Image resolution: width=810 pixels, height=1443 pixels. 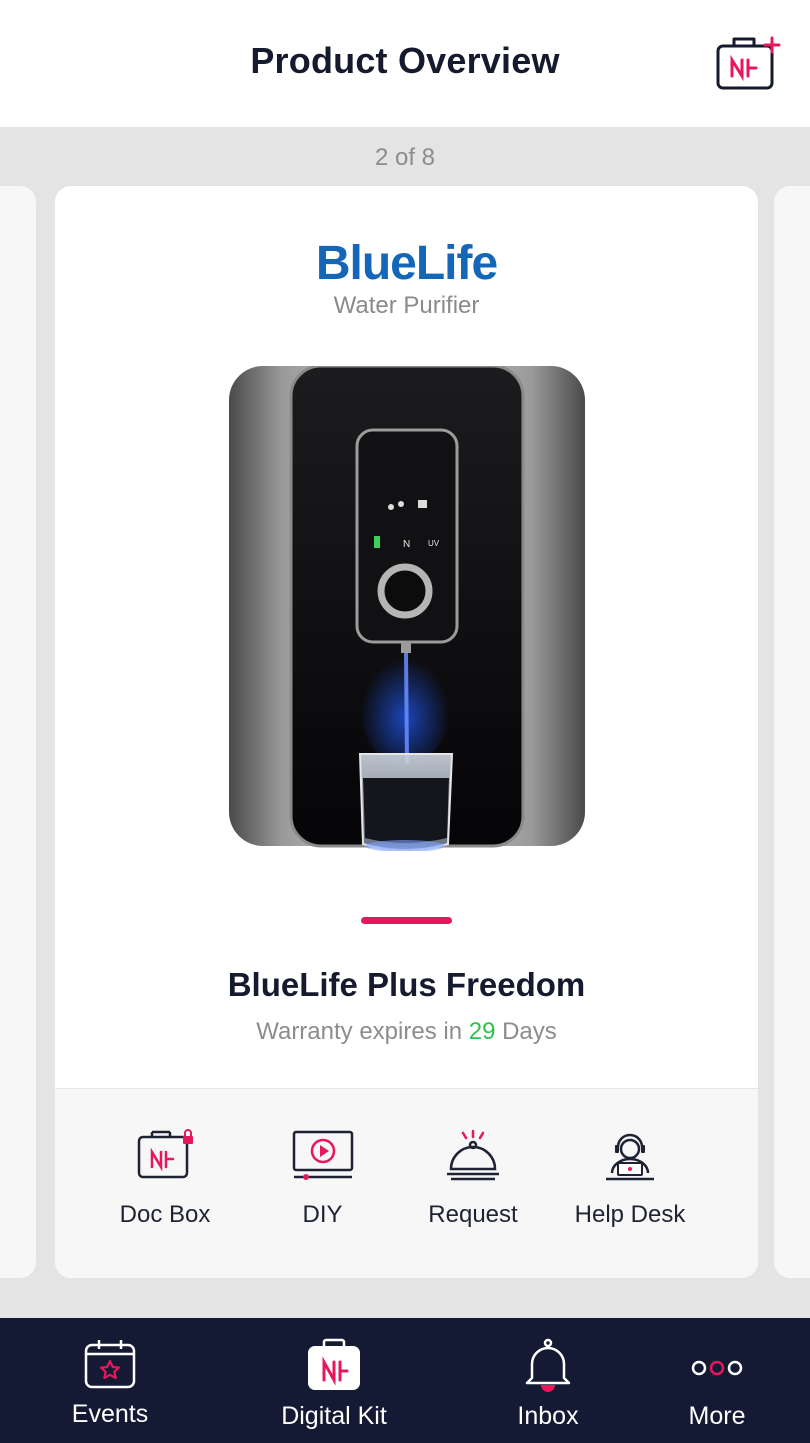 I want to click on tab-events-label: Events, so click(x=110, y=1414).